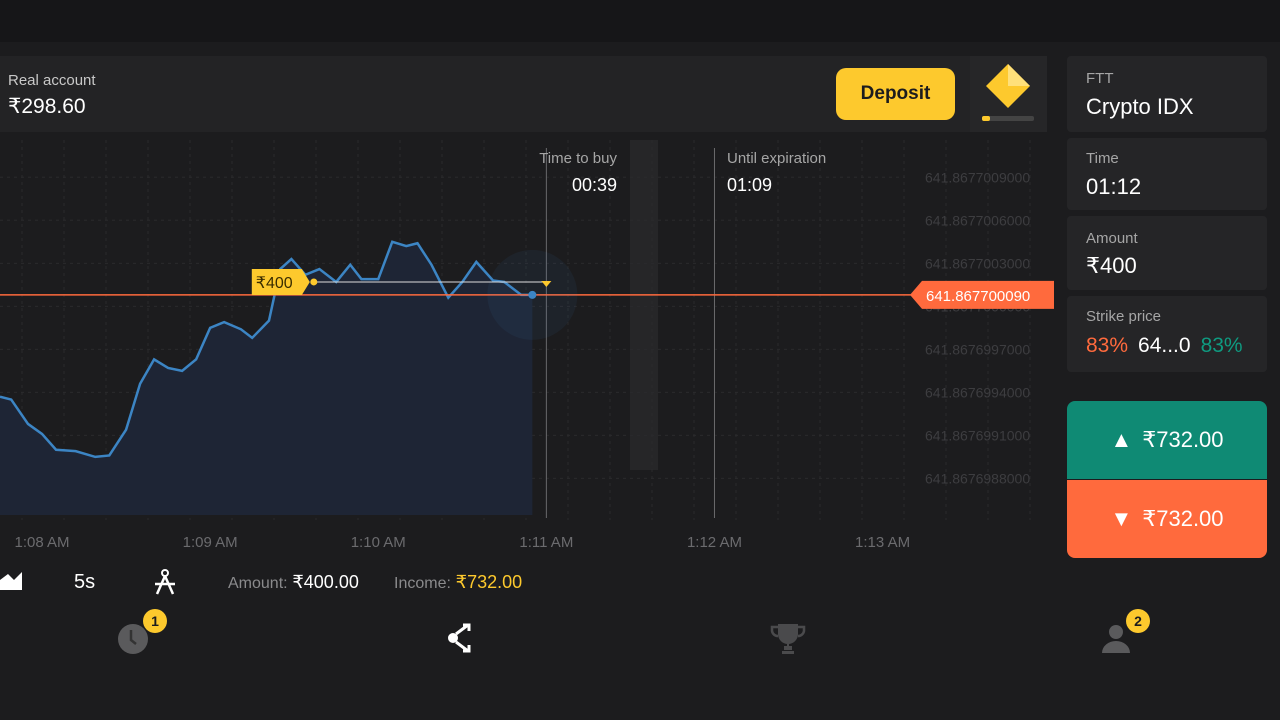 This screenshot has width=1280, height=720. I want to click on strike-up-percent: 83%, so click(1221, 345).